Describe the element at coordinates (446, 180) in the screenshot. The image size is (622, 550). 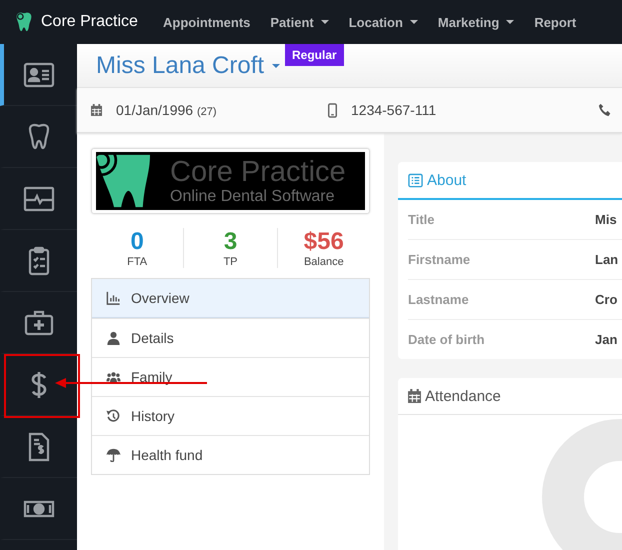
I see `card-title: About` at that location.